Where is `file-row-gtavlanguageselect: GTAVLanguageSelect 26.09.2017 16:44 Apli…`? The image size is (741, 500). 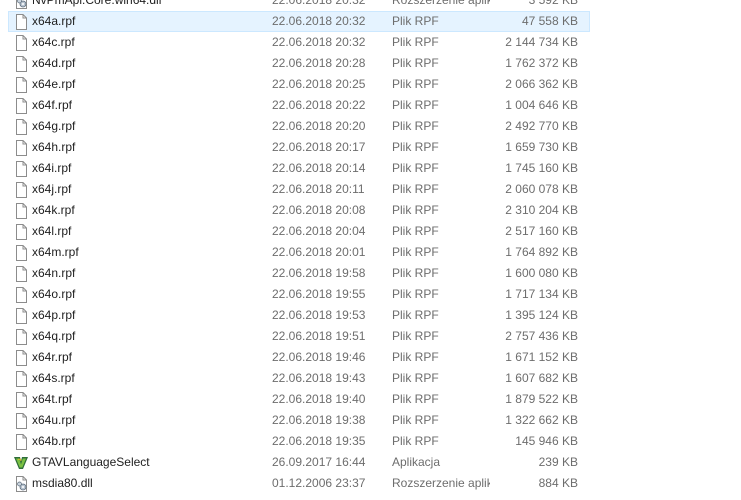 file-row-gtavlanguageselect: GTAVLanguageSelect 26.09.2017 16:44 Apli… is located at coordinates (299, 462).